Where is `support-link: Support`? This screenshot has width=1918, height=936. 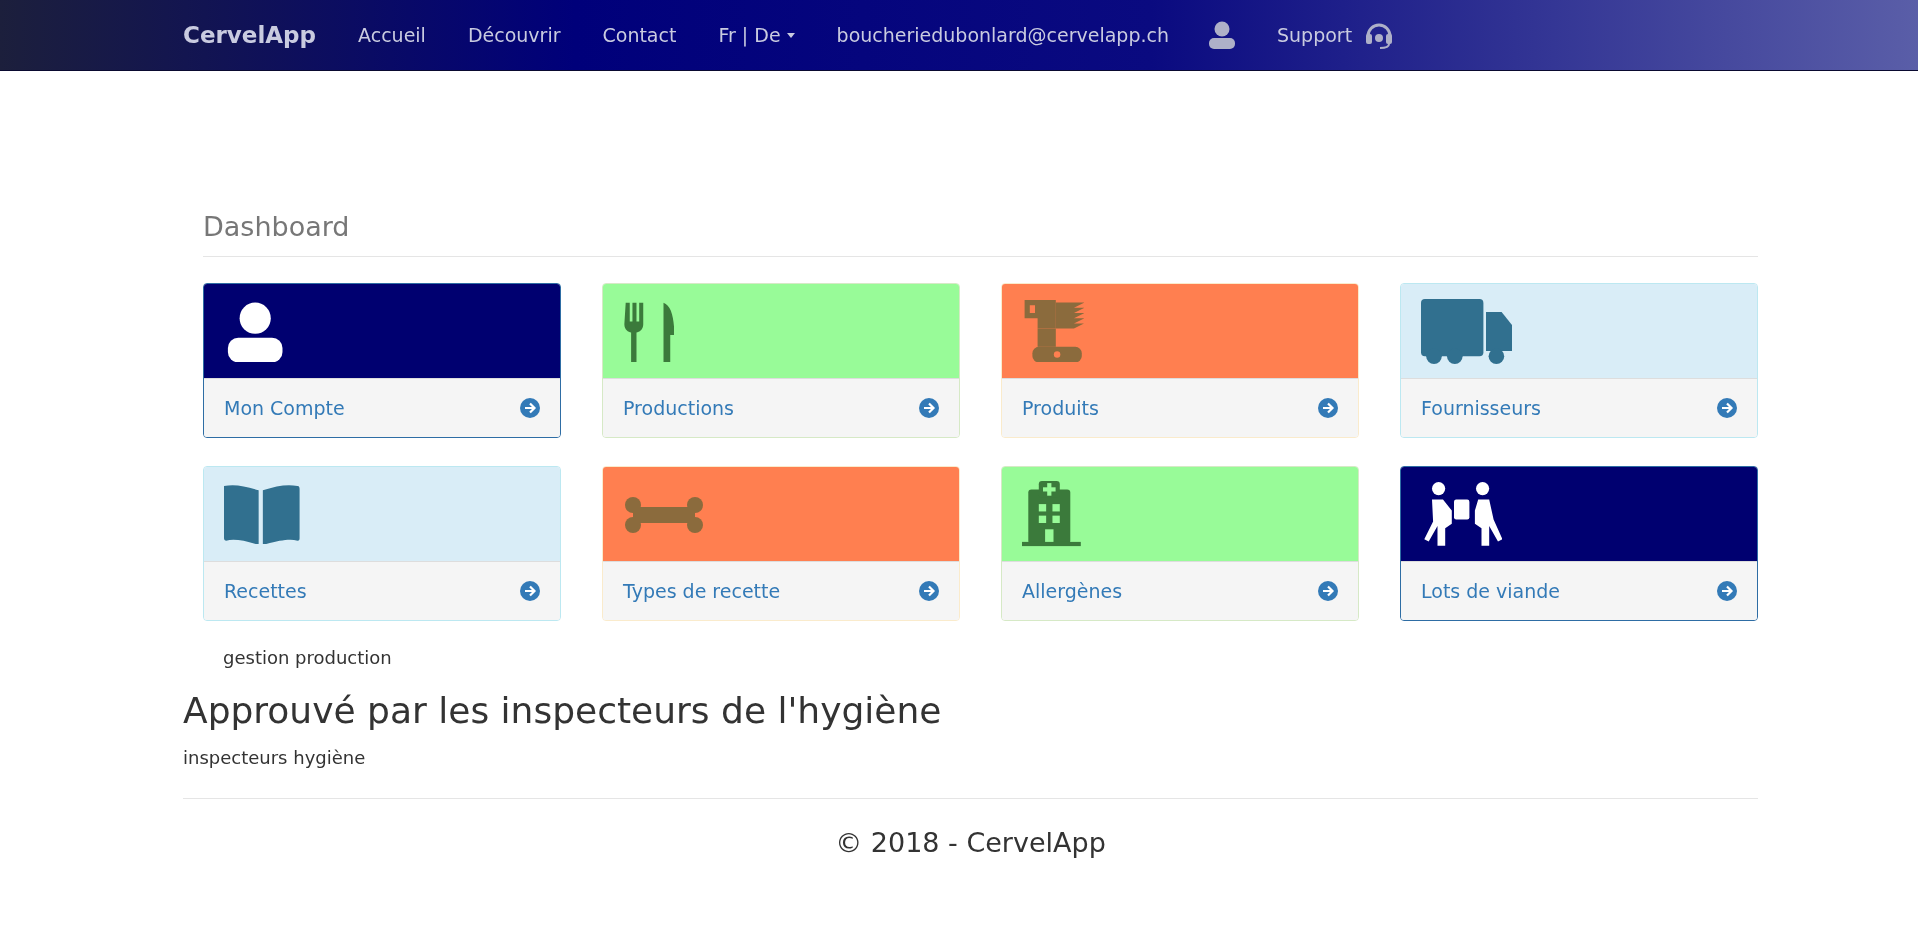
support-link: Support is located at coordinates (1315, 35).